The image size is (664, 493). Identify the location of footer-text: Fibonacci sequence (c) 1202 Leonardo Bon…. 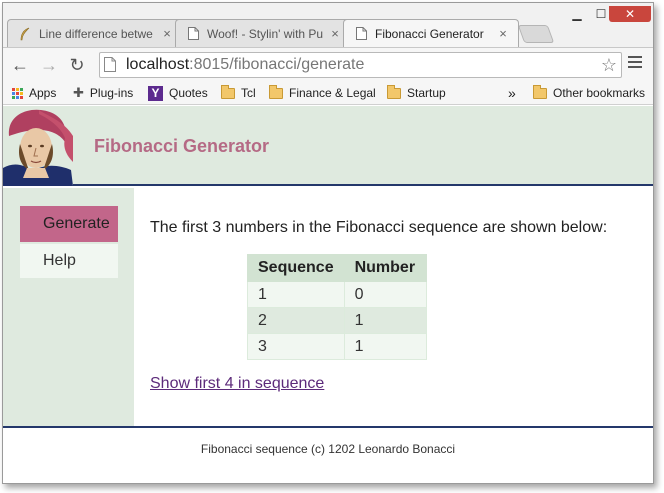
(328, 449).